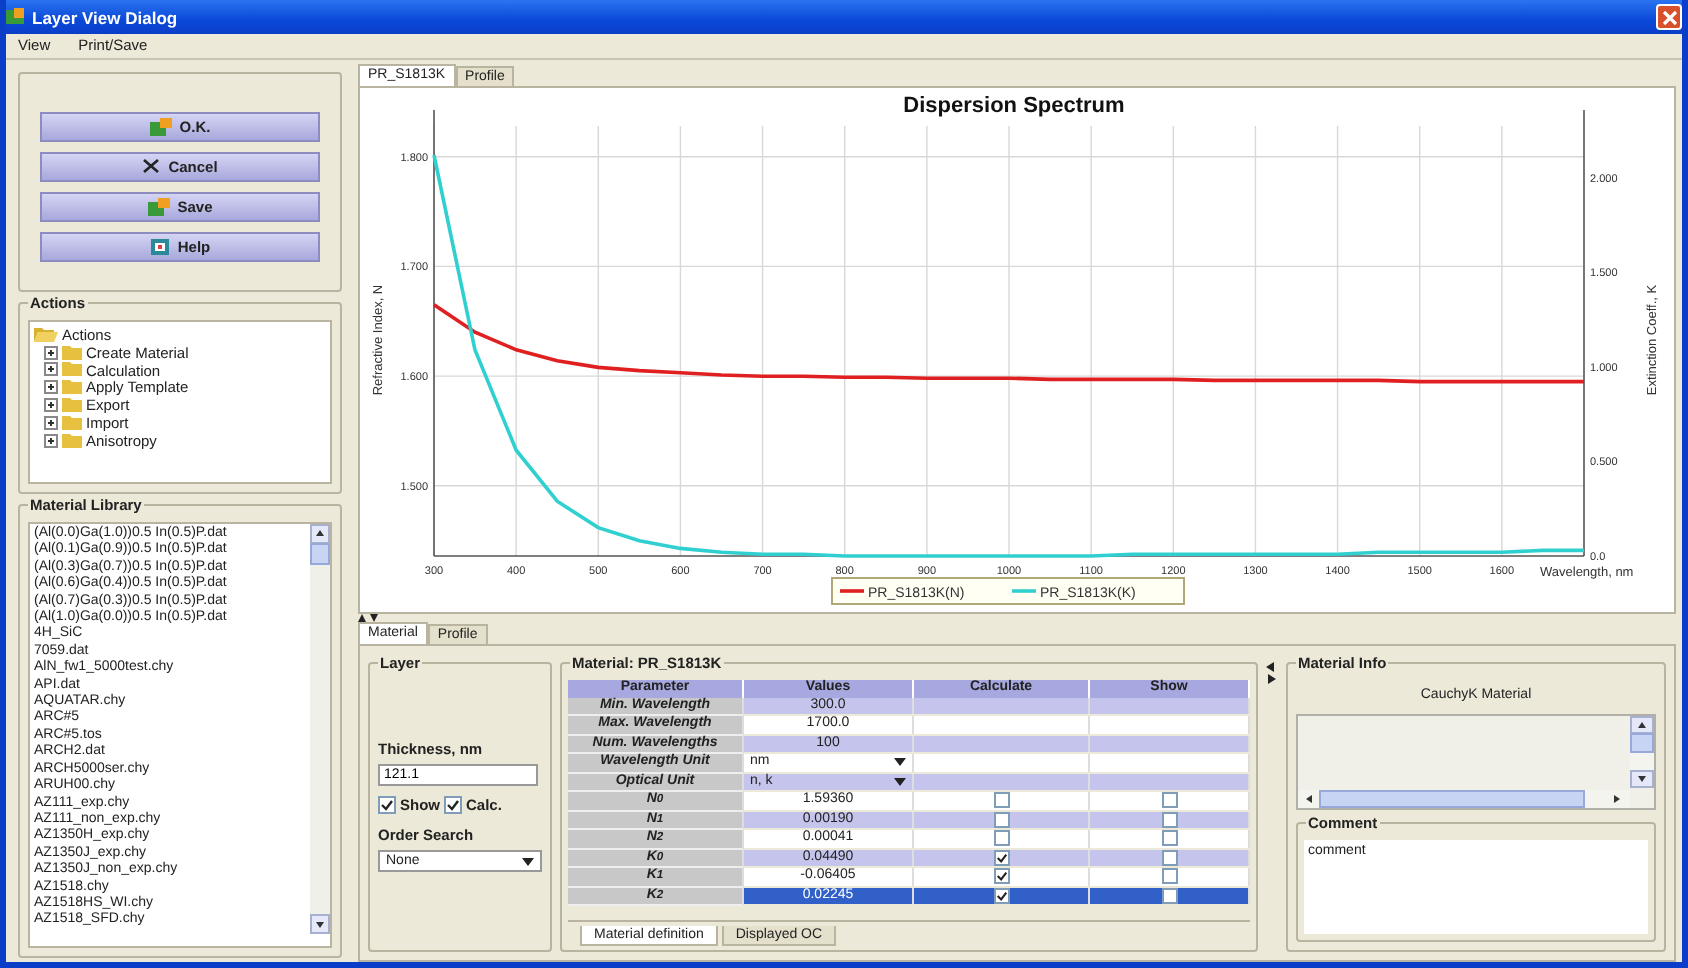 Image resolution: width=1688 pixels, height=968 pixels. I want to click on help-icon, so click(159, 246).